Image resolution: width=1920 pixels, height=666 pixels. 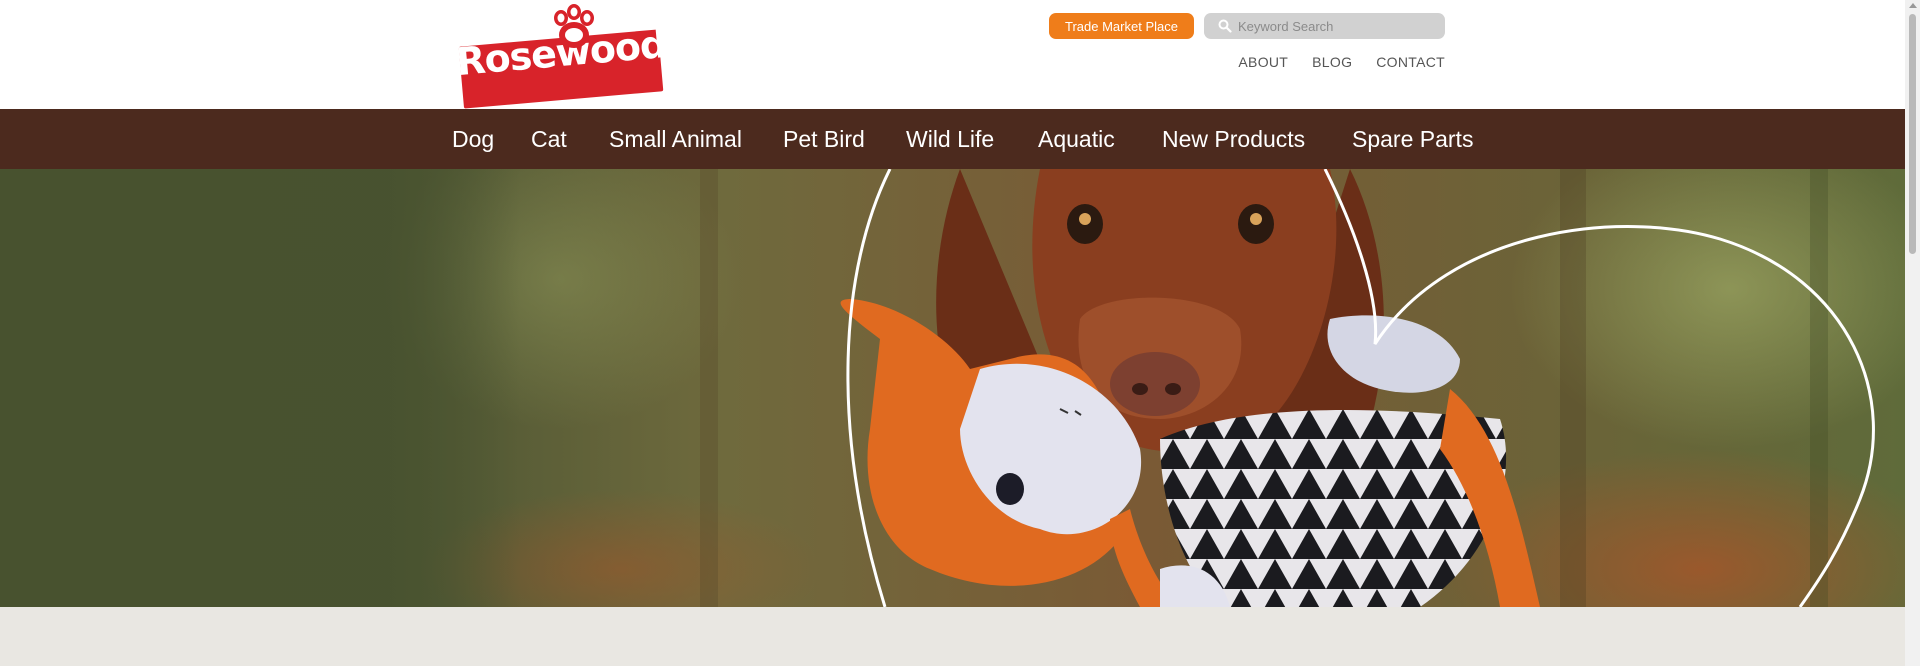 What do you see at coordinates (549, 139) in the screenshot?
I see `nav-item-cat: Cat` at bounding box center [549, 139].